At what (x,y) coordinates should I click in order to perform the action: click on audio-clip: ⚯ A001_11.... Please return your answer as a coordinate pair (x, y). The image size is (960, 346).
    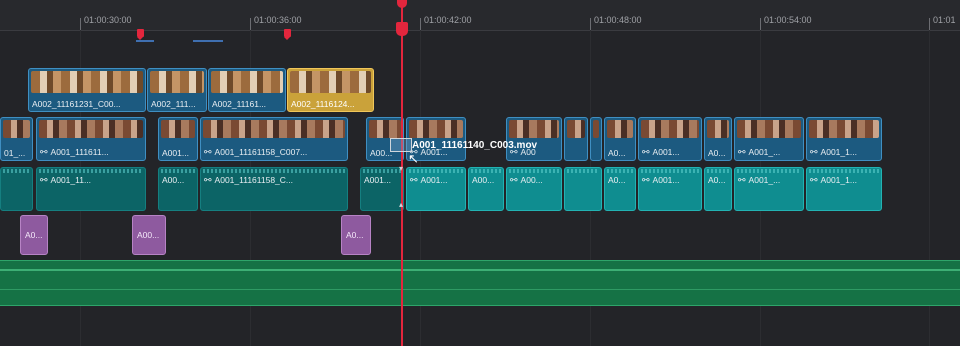
    Looking at the image, I should click on (91, 189).